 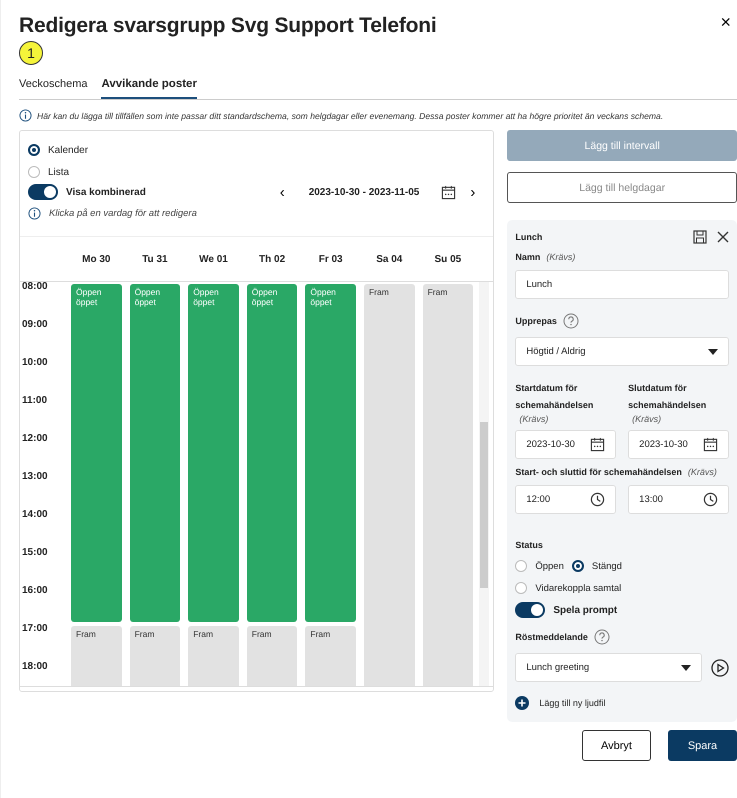 What do you see at coordinates (720, 667) in the screenshot?
I see `play-icon` at bounding box center [720, 667].